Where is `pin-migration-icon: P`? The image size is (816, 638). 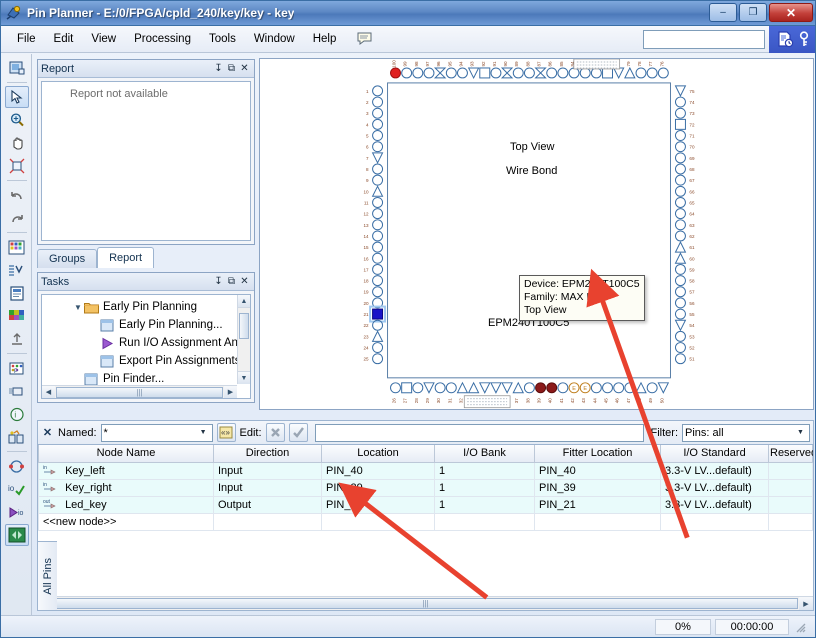
pin-migration-icon: P is located at coordinates (17, 368).